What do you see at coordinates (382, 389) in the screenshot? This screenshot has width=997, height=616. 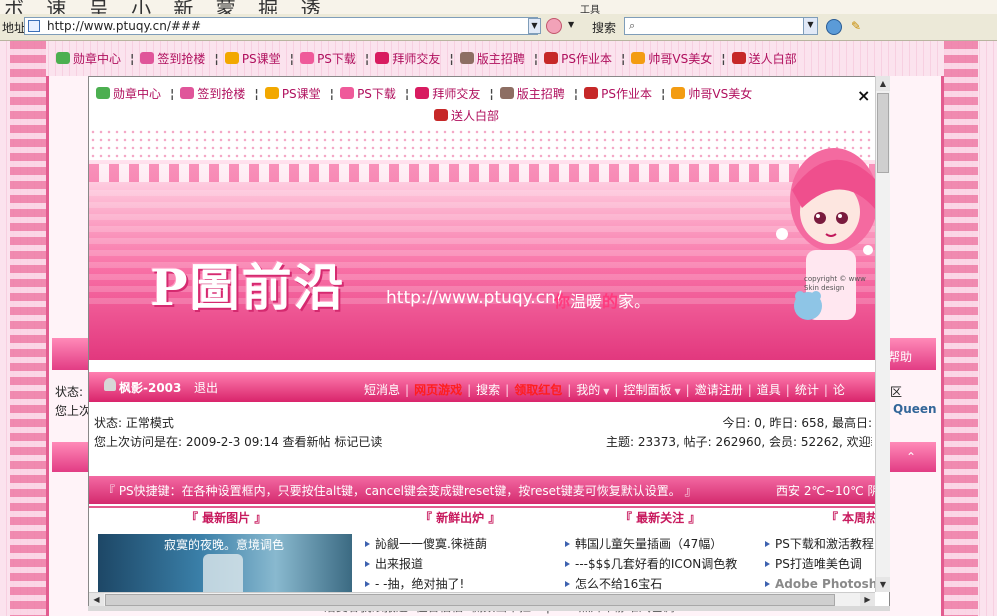 I see `user-menu-item: 短消息` at bounding box center [382, 389].